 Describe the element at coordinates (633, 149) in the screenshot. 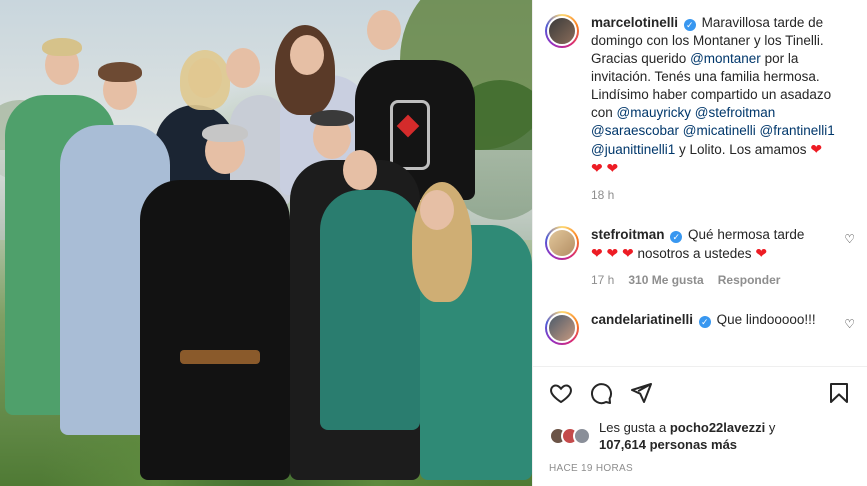

I see `mention-link: @juanittinelli1` at that location.